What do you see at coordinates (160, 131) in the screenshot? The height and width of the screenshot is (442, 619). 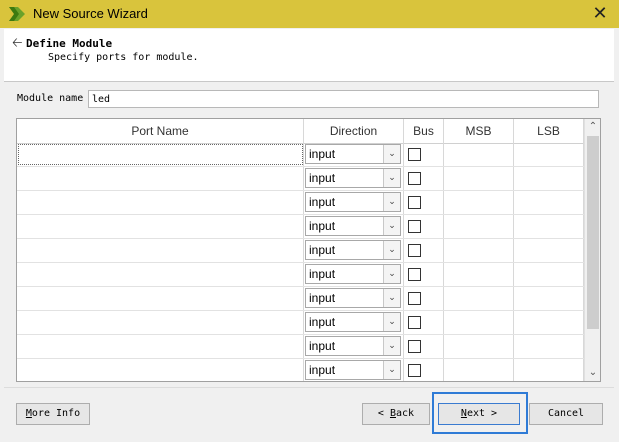 I see `column-header-port-name: Port Name` at bounding box center [160, 131].